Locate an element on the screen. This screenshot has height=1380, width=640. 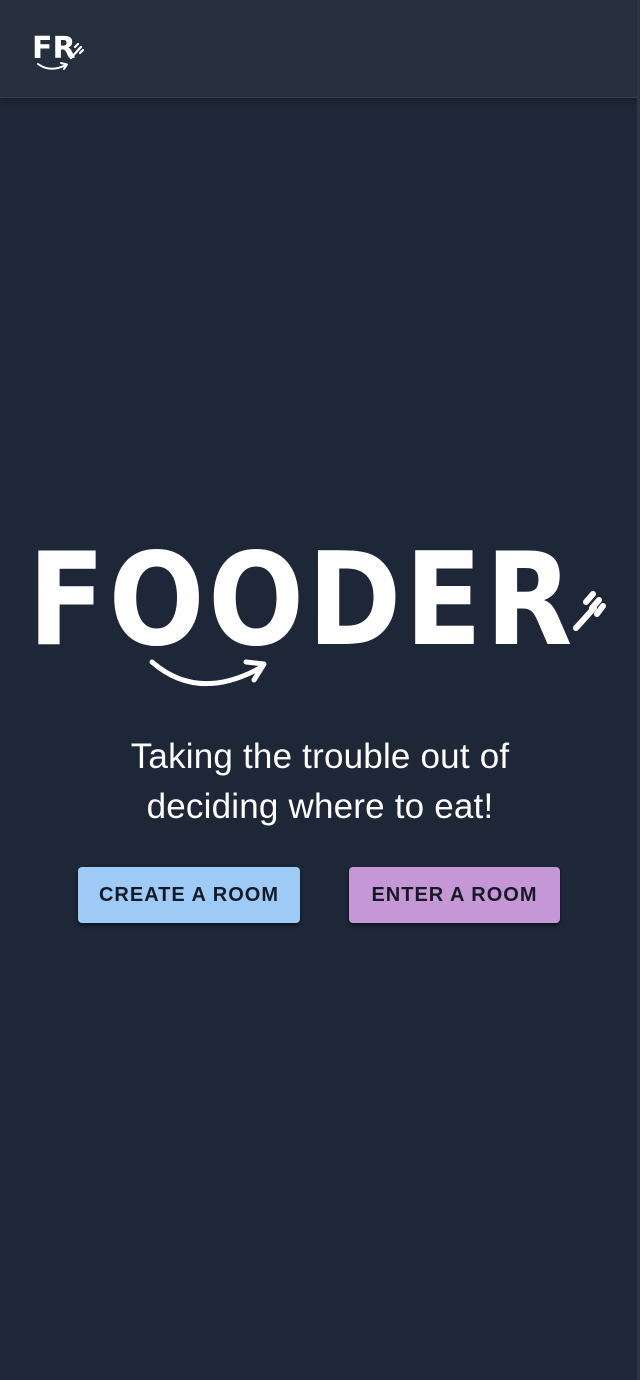
enter-room-button: ENTER A ROOM is located at coordinates (454, 895).